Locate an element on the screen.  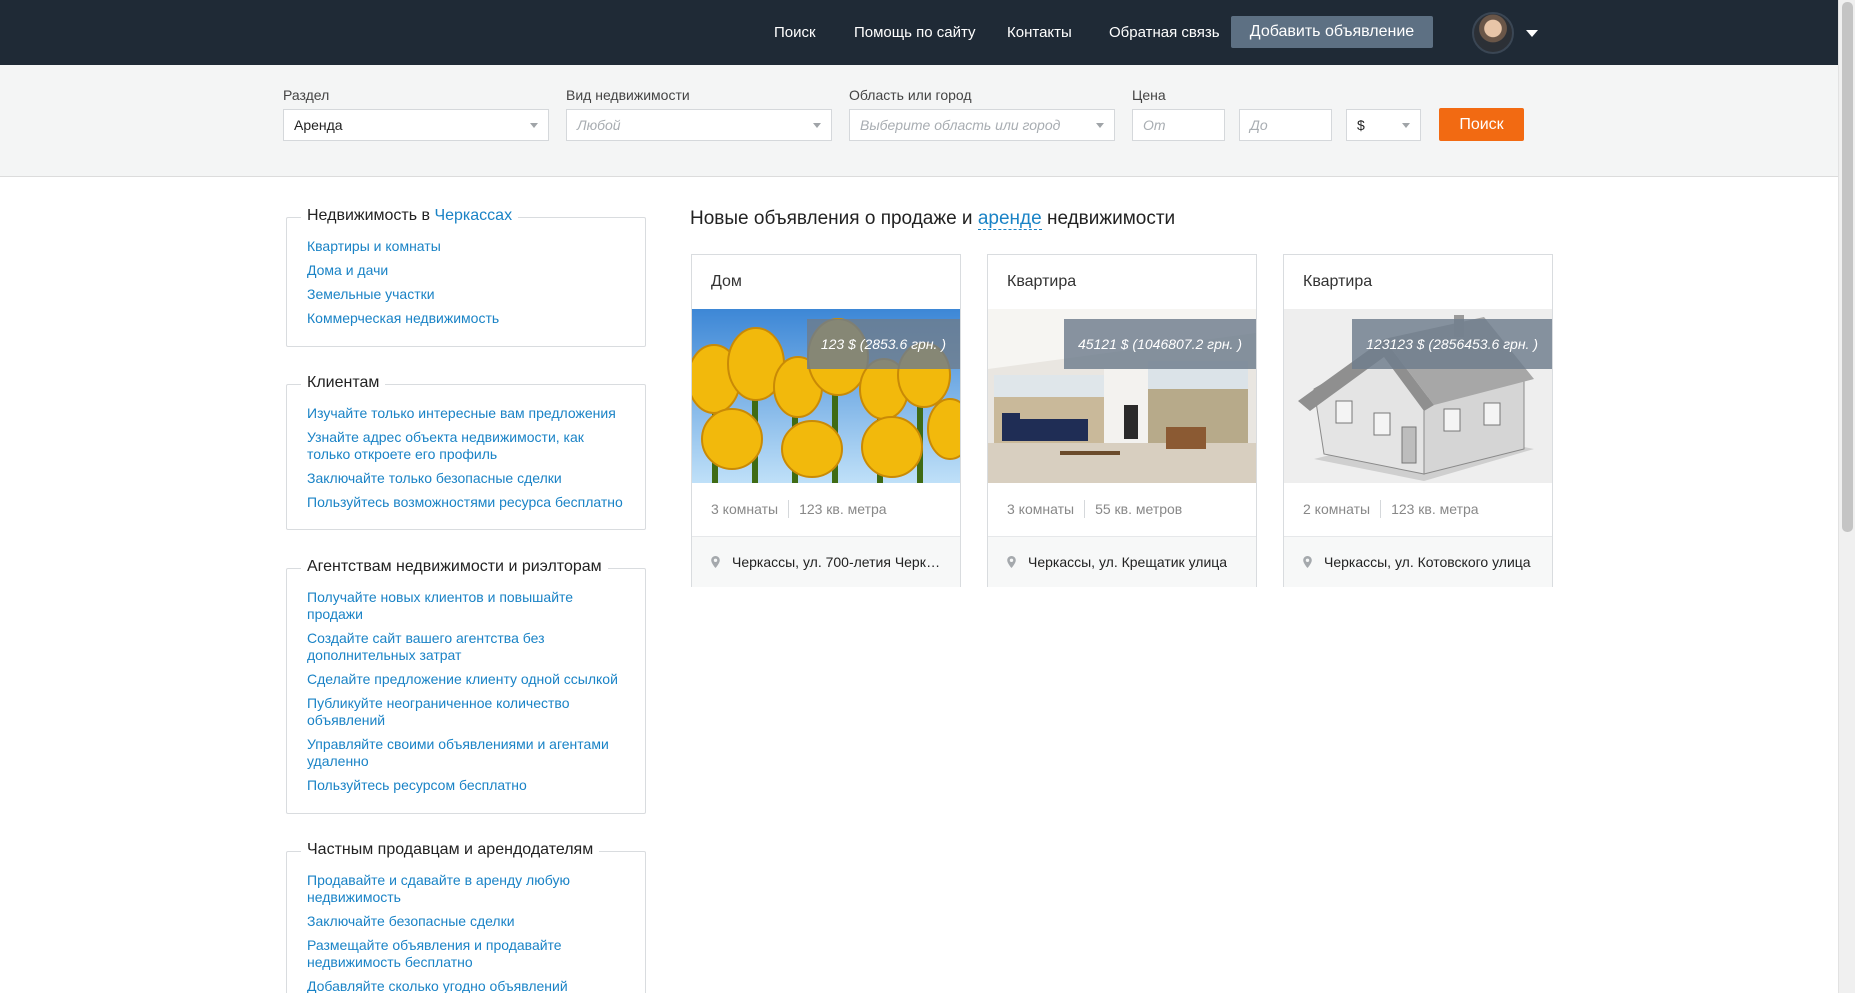
listing-photo: 45121 $ (1046807.2 грн. ) is located at coordinates (1122, 396).